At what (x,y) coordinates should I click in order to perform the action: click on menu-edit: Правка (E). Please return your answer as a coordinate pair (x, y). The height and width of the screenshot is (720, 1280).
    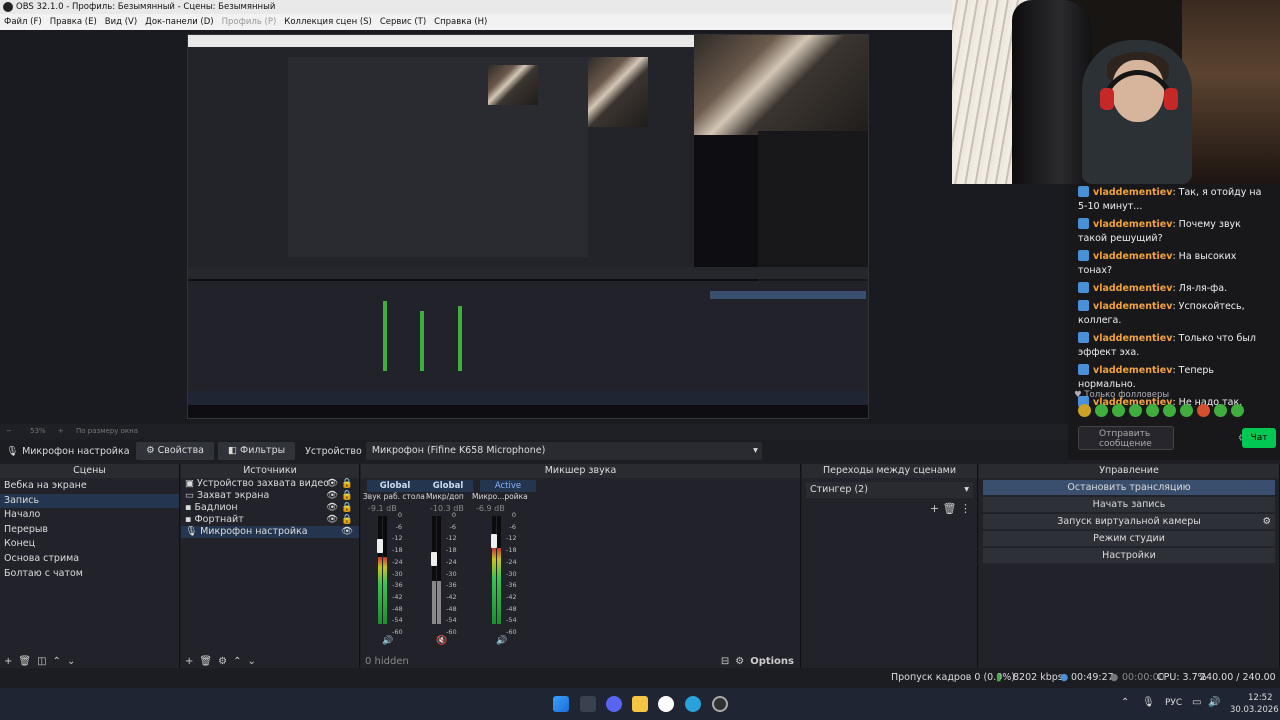
    Looking at the image, I should click on (73, 22).